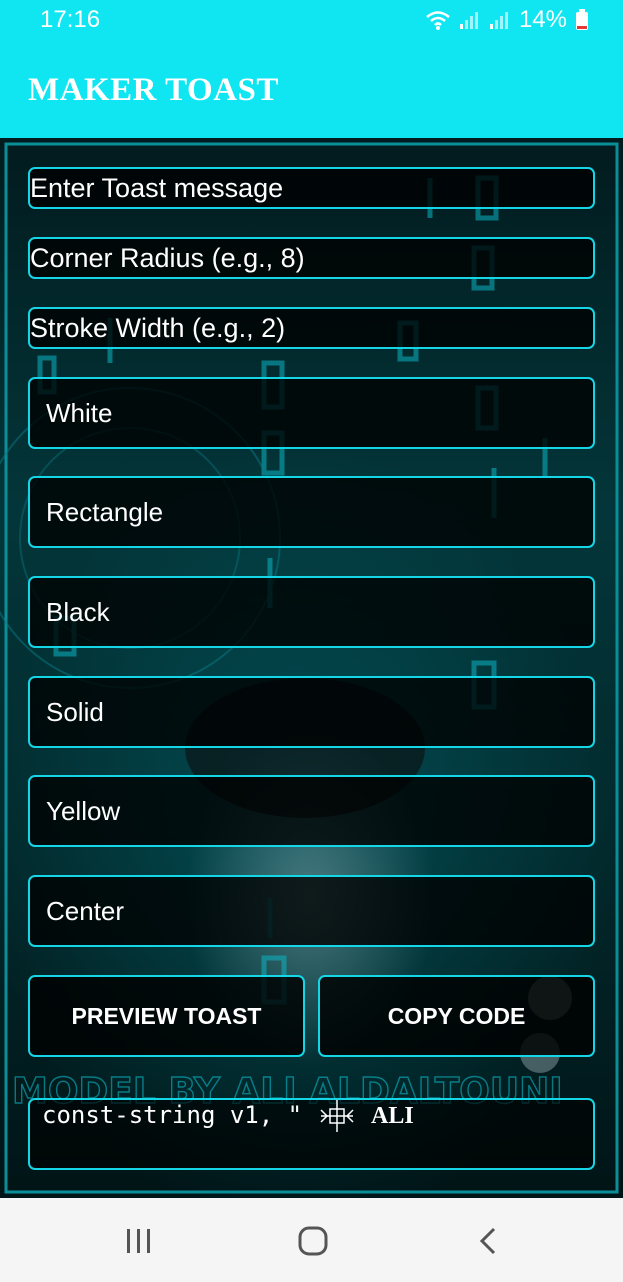  Describe the element at coordinates (311, 90) in the screenshot. I see `app-bar: MAKER TOAST` at that location.